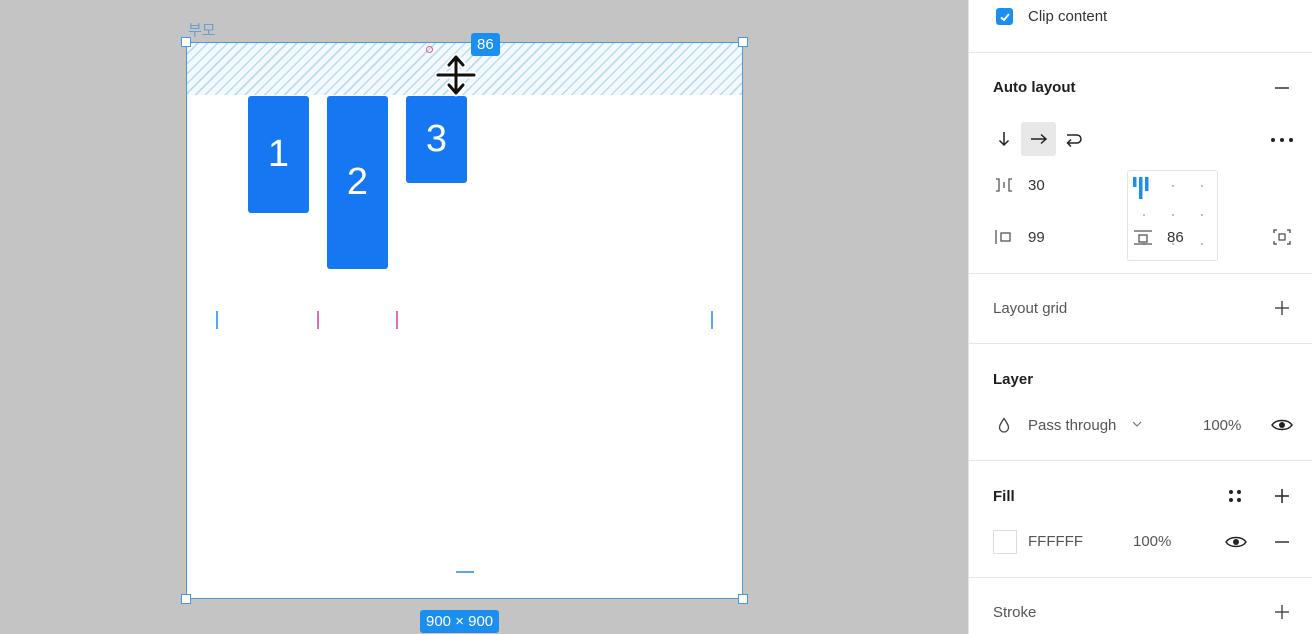  What do you see at coordinates (1172, 215) in the screenshot?
I see `alignment-grid` at bounding box center [1172, 215].